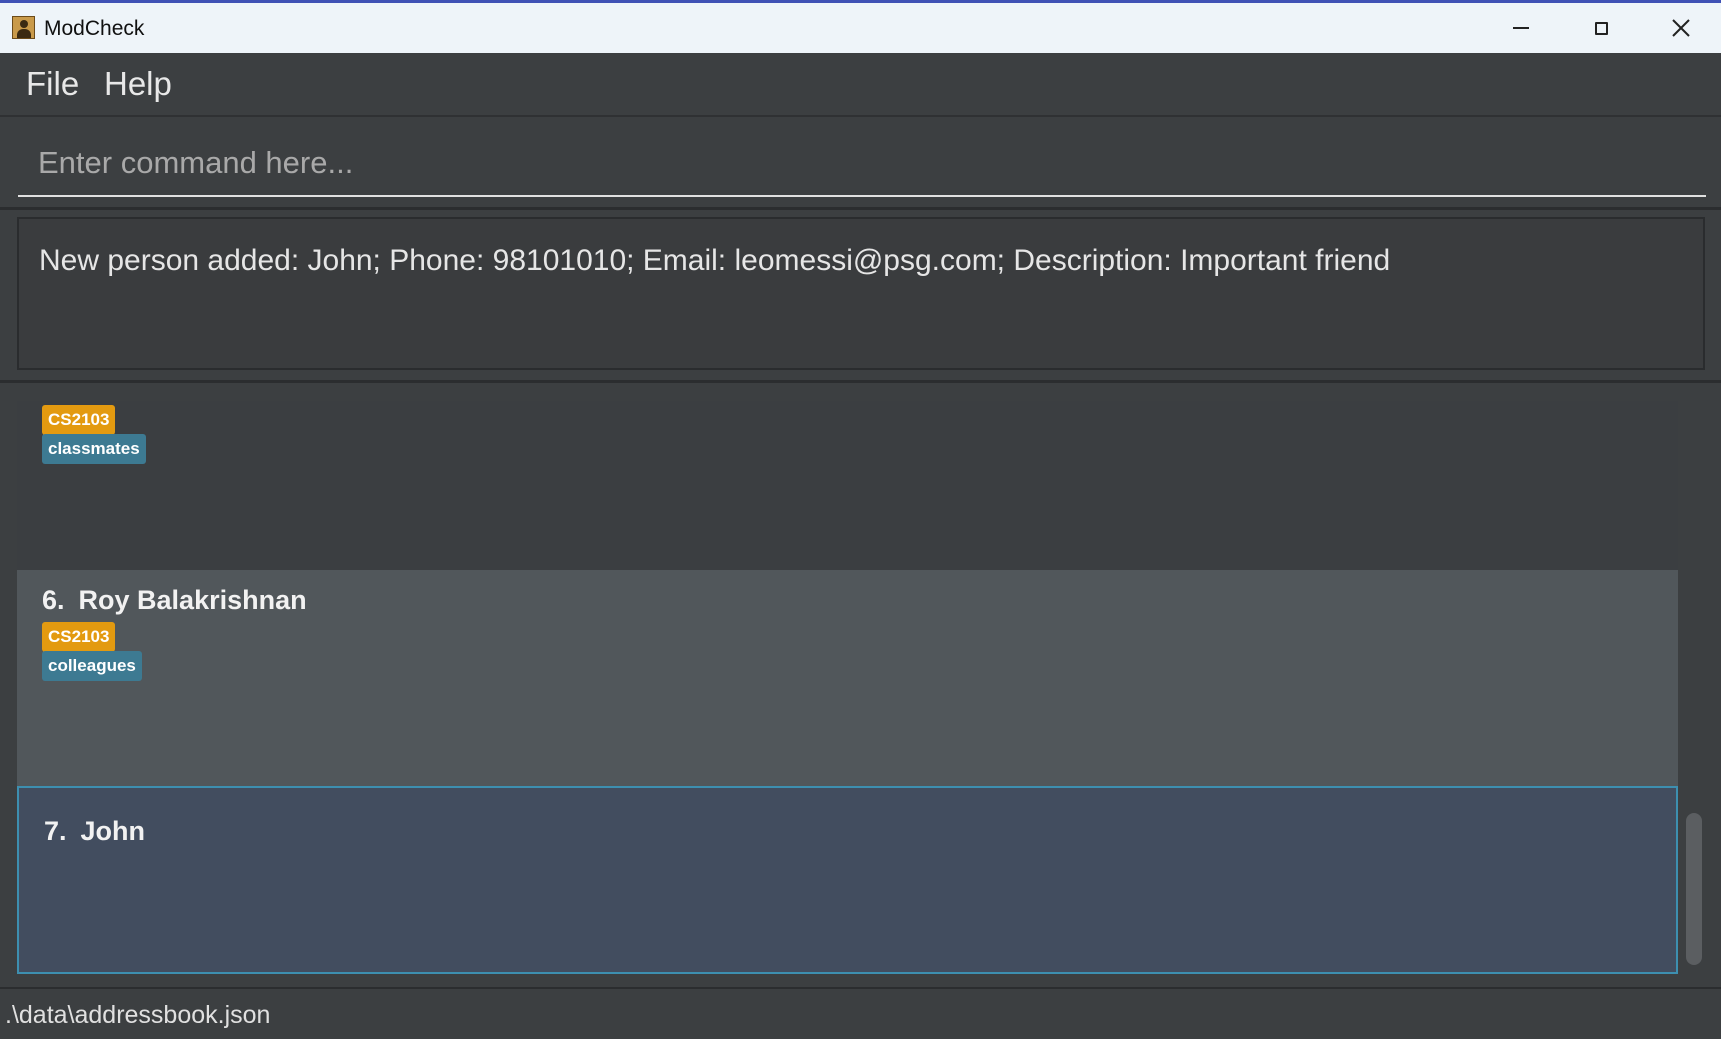  What do you see at coordinates (1694, 889) in the screenshot?
I see `list-scrollbar-thumb` at bounding box center [1694, 889].